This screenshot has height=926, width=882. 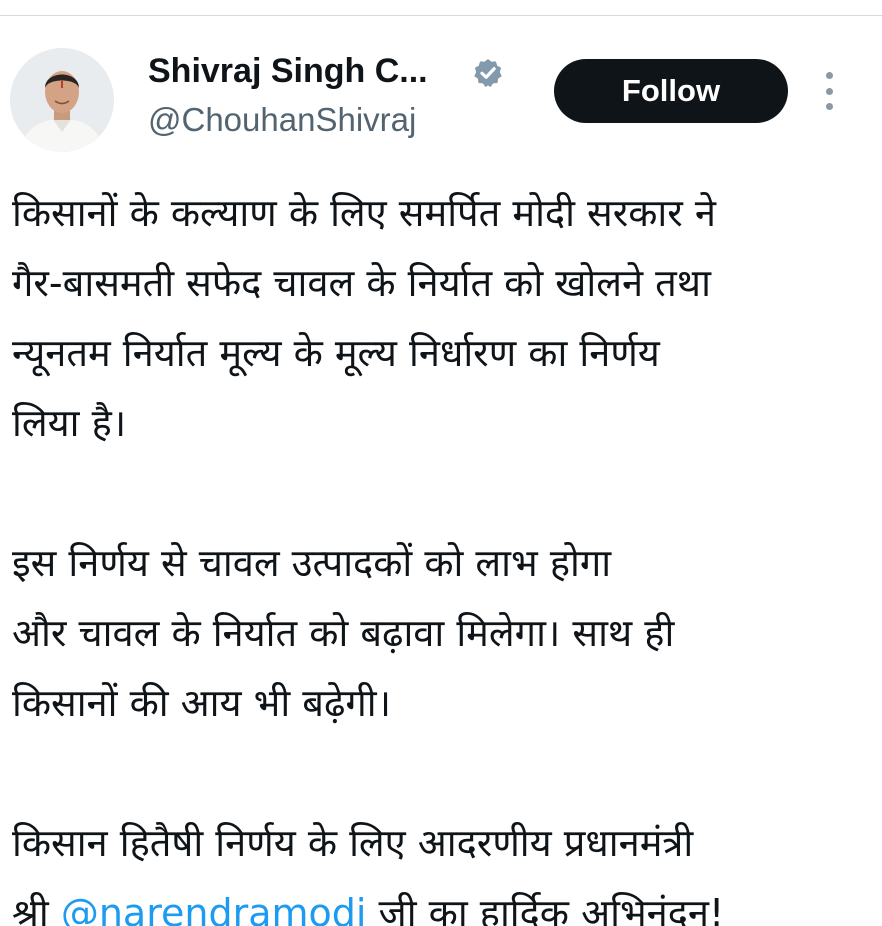 I want to click on tweet-line: किसानों की आय भी बढ़ेगी।, so click(x=201, y=703).